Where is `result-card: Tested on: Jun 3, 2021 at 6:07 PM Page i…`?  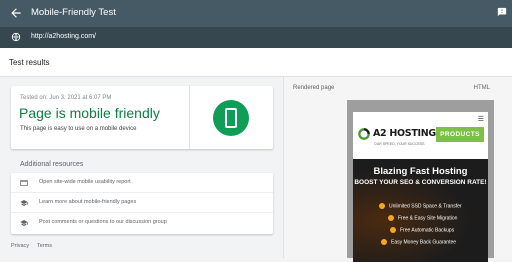
result-card: Tested on: Jun 3, 2021 at 6:07 PM Page i… is located at coordinates (142, 117).